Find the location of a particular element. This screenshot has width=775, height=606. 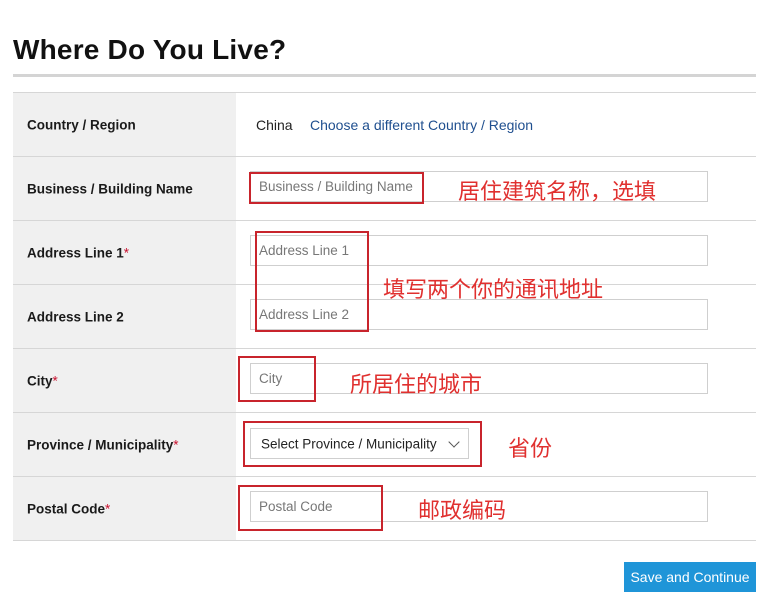

label-cell: Country / Region is located at coordinates (124, 124).